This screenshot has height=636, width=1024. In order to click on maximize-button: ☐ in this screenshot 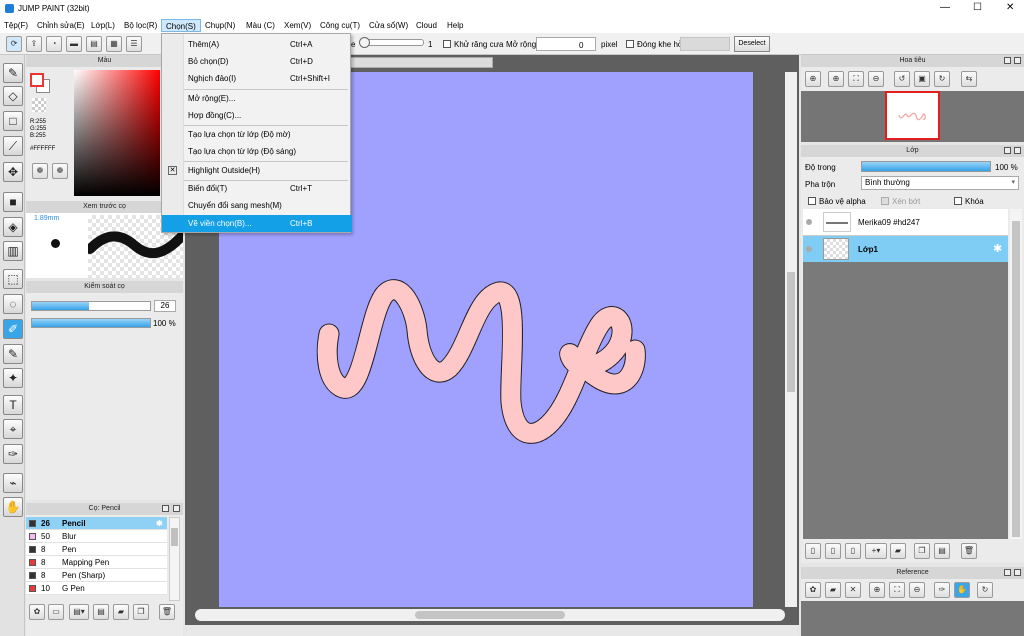, I will do `click(977, 7)`.